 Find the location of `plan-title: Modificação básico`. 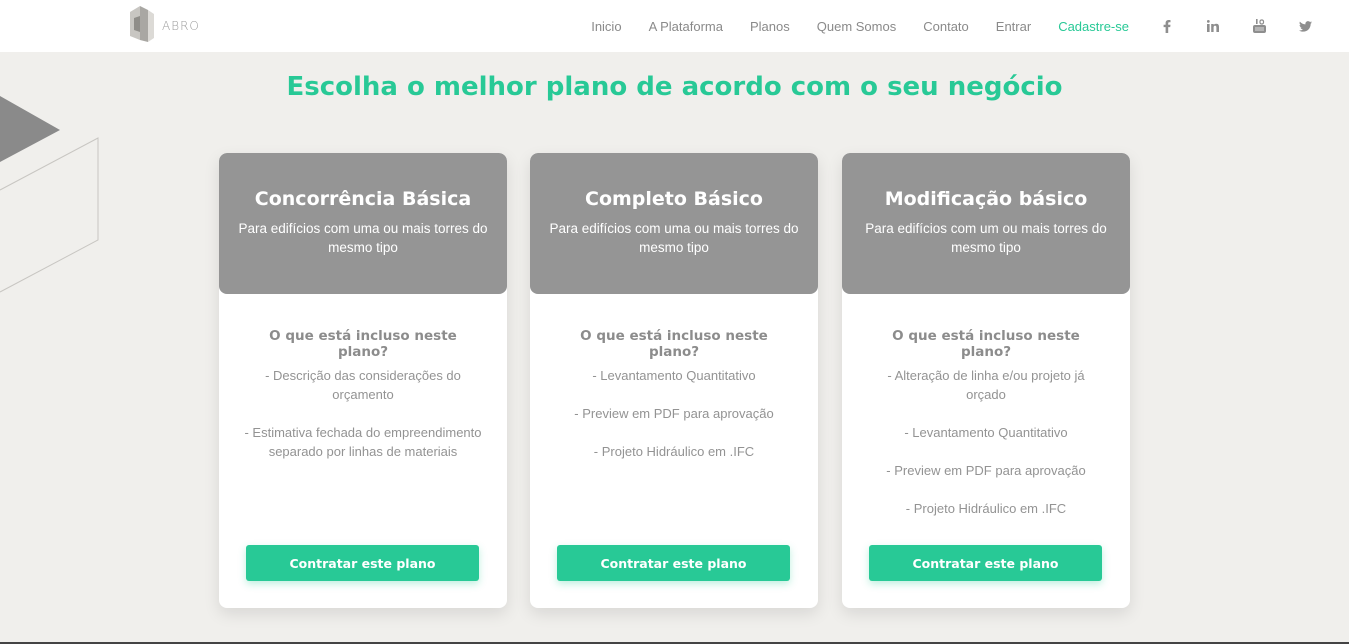

plan-title: Modificação básico is located at coordinates (986, 199).